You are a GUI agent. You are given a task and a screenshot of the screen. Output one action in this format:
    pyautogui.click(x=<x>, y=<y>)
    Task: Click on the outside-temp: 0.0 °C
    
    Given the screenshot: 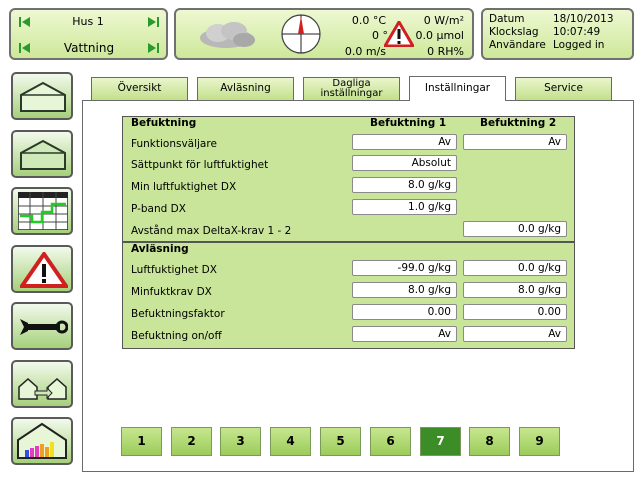 What is the action you would take?
    pyautogui.click(x=368, y=20)
    